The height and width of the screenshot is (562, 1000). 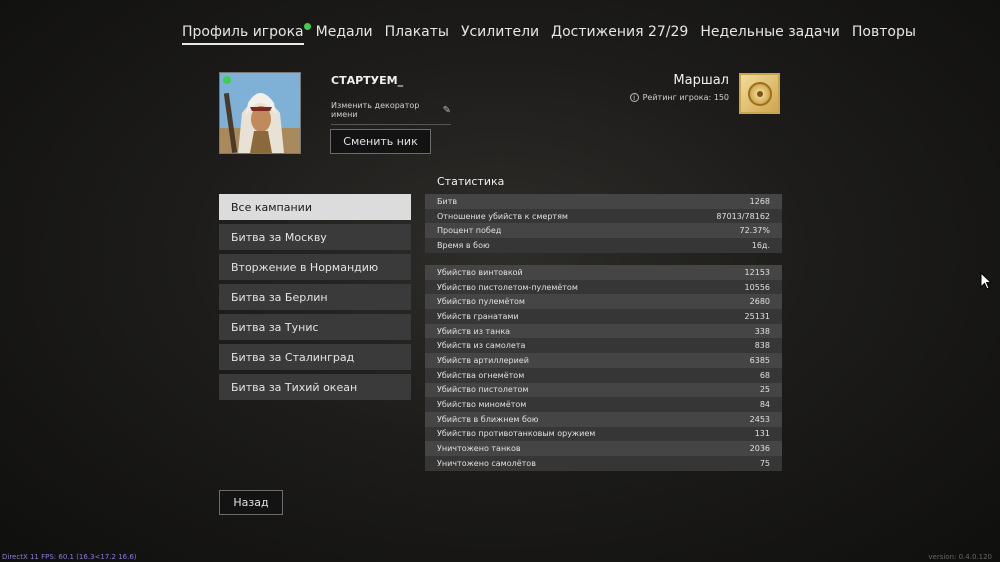 I want to click on tab-label: Повторы, so click(x=883, y=32).